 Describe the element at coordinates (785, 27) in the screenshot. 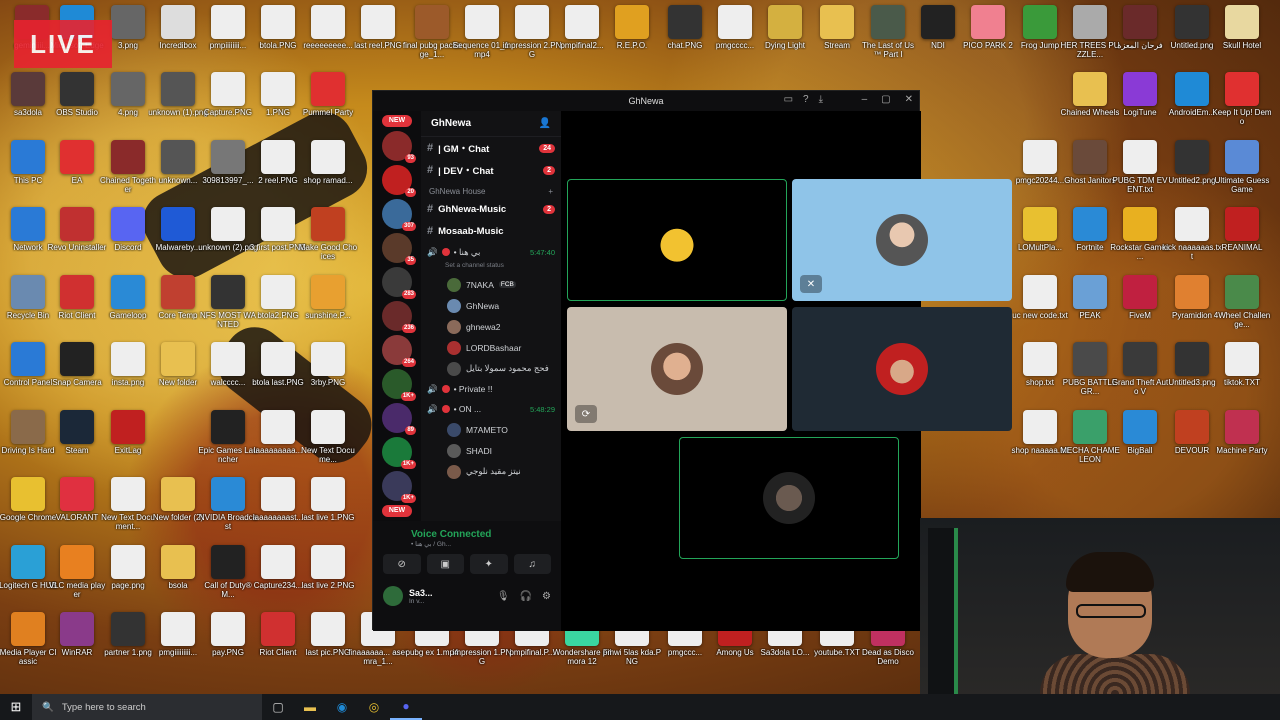

I see `desktop-icon: Dying Light` at that location.